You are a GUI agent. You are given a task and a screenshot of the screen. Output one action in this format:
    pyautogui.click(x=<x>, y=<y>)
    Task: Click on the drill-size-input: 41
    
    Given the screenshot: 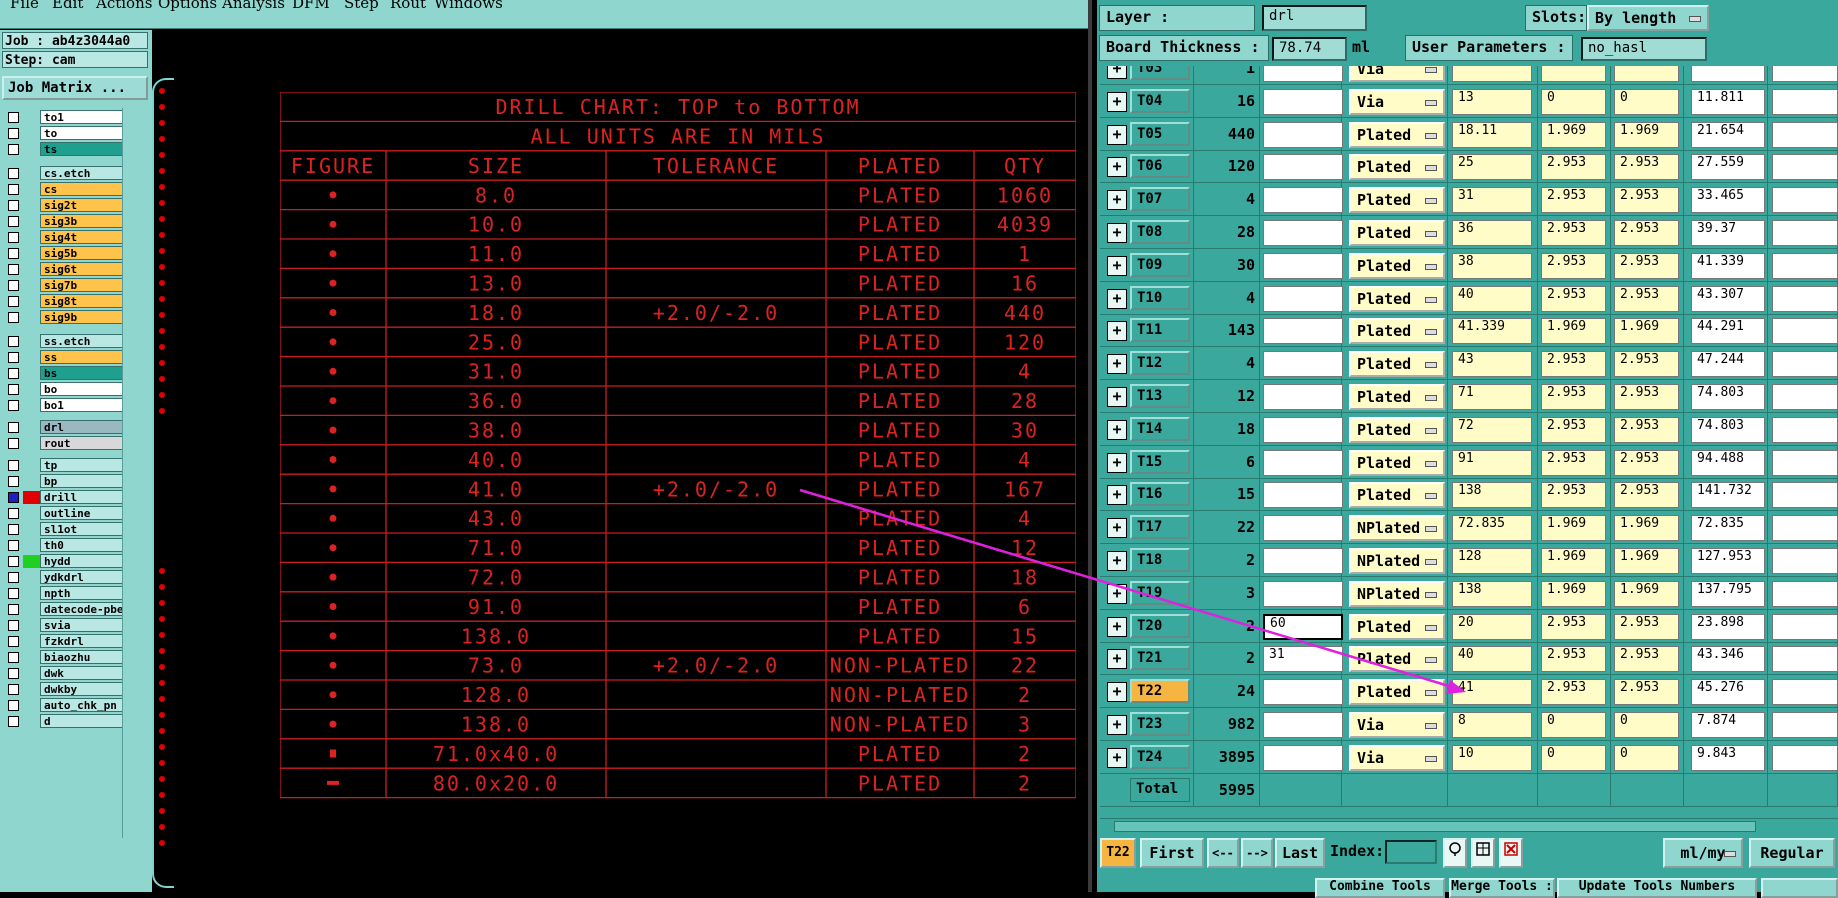 What is the action you would take?
    pyautogui.click(x=1492, y=692)
    